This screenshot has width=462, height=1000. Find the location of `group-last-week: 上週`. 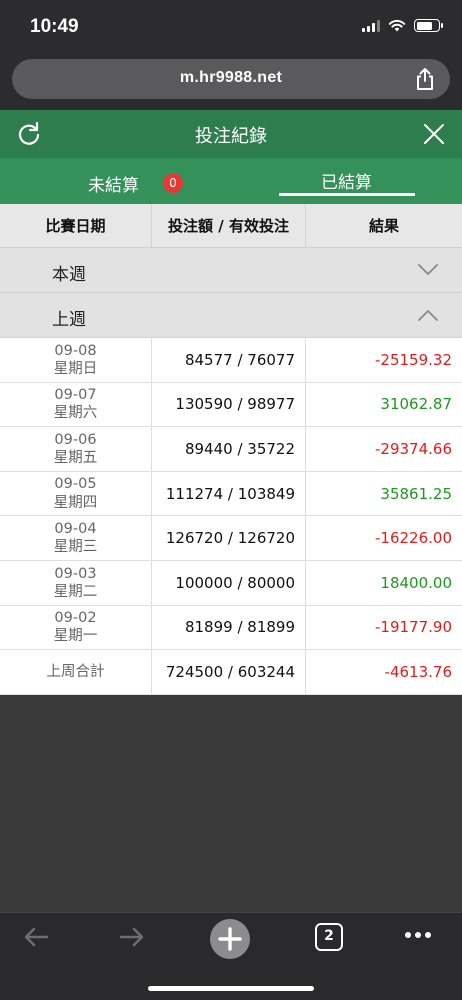

group-last-week: 上週 is located at coordinates (231, 315).